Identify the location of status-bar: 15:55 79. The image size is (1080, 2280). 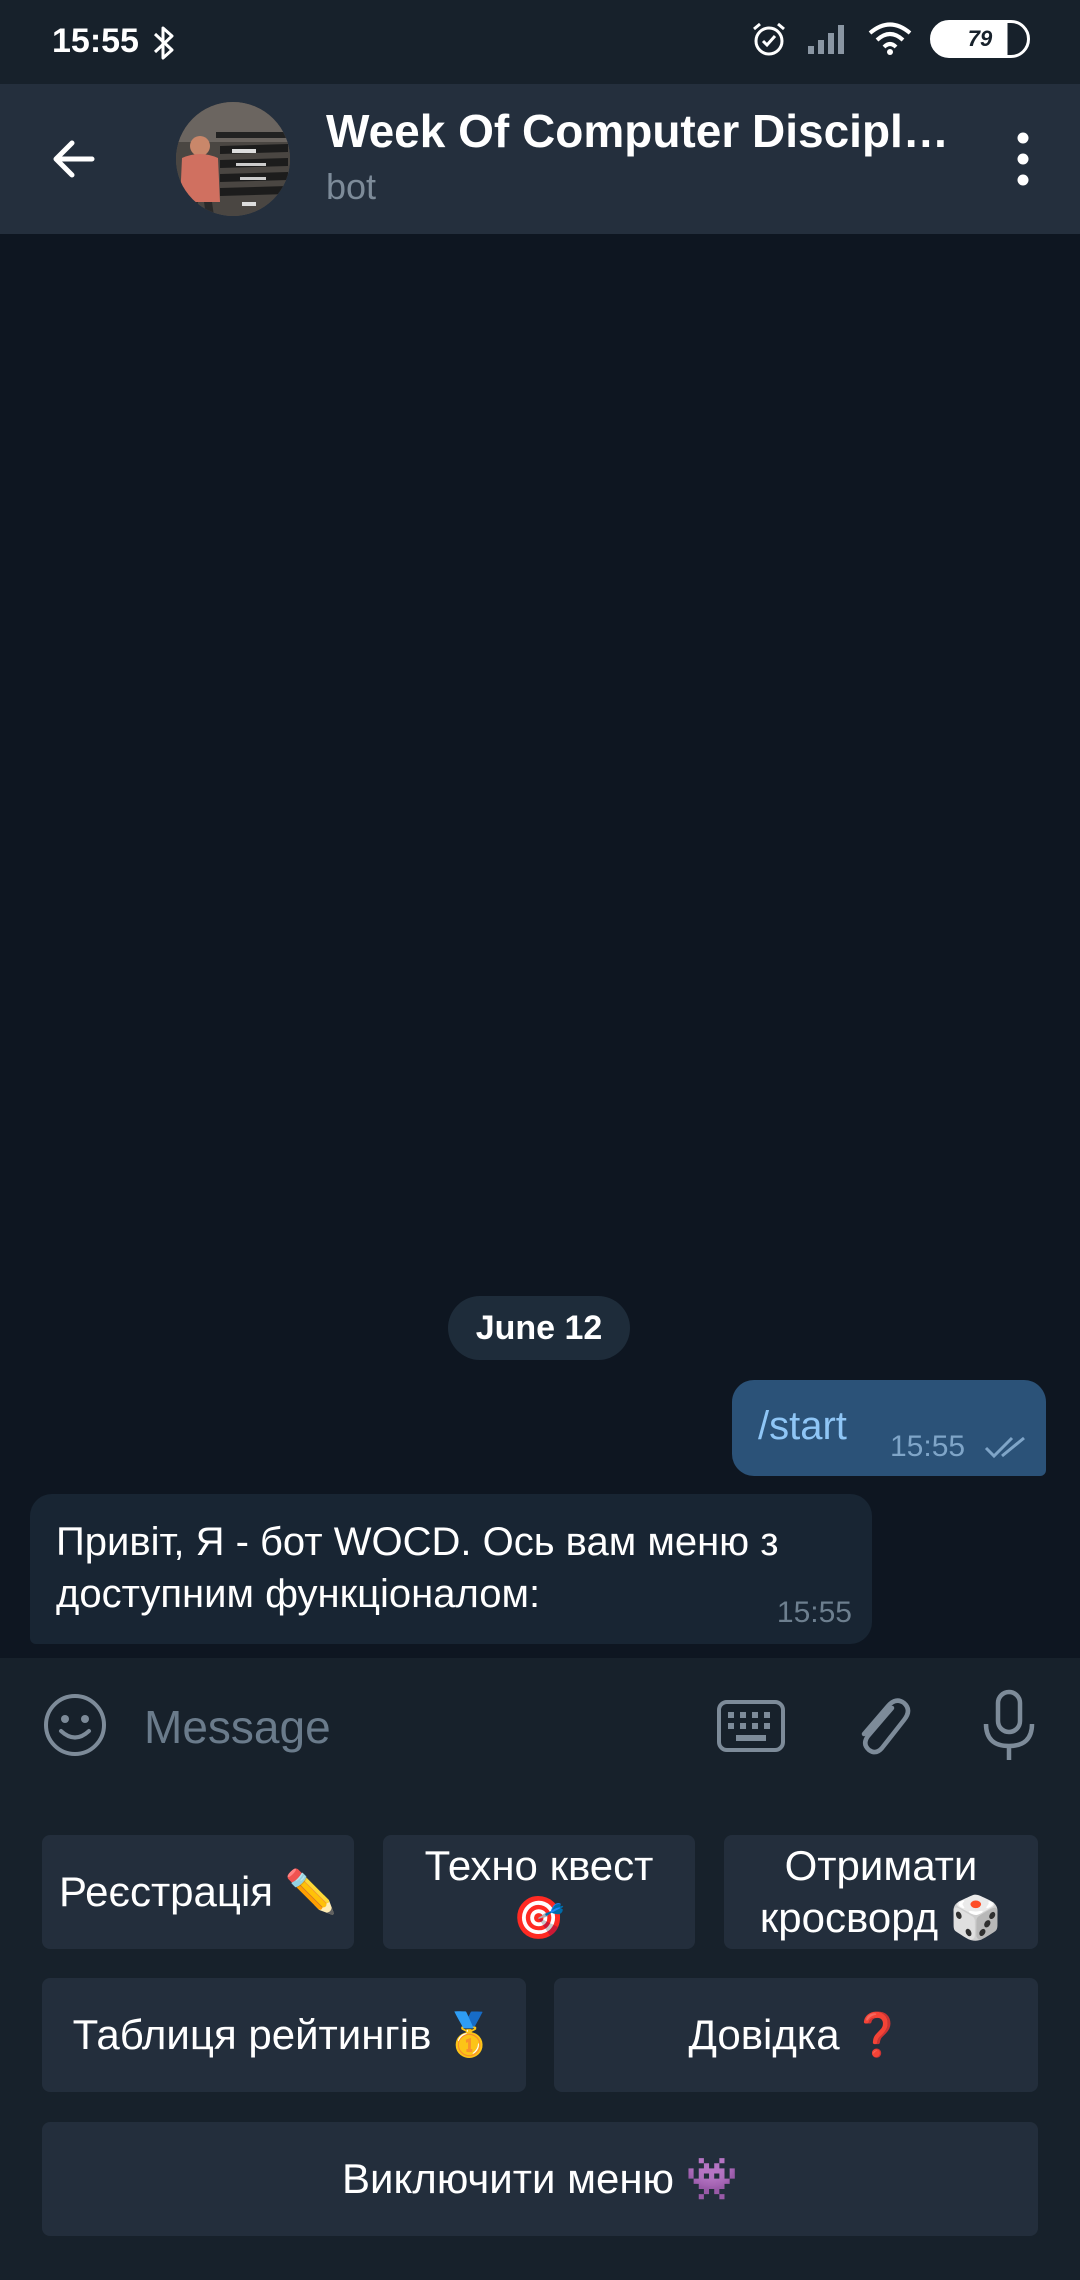
(540, 42).